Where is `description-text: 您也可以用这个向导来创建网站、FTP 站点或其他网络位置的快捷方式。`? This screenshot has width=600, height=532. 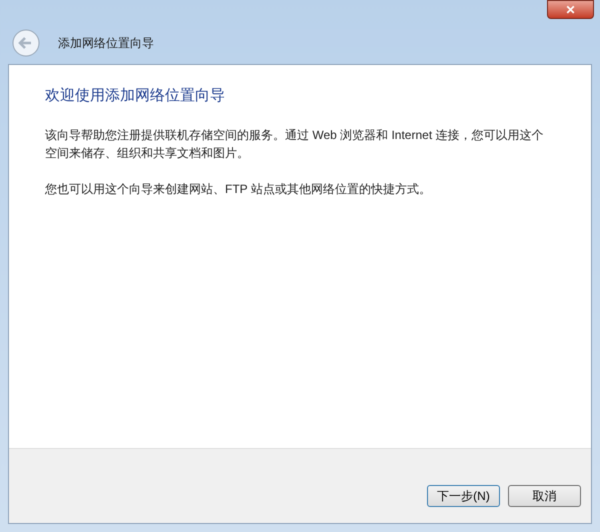
description-text: 您也可以用这个向导来创建网站、FTP 站点或其他网络位置的快捷方式。 is located at coordinates (238, 189).